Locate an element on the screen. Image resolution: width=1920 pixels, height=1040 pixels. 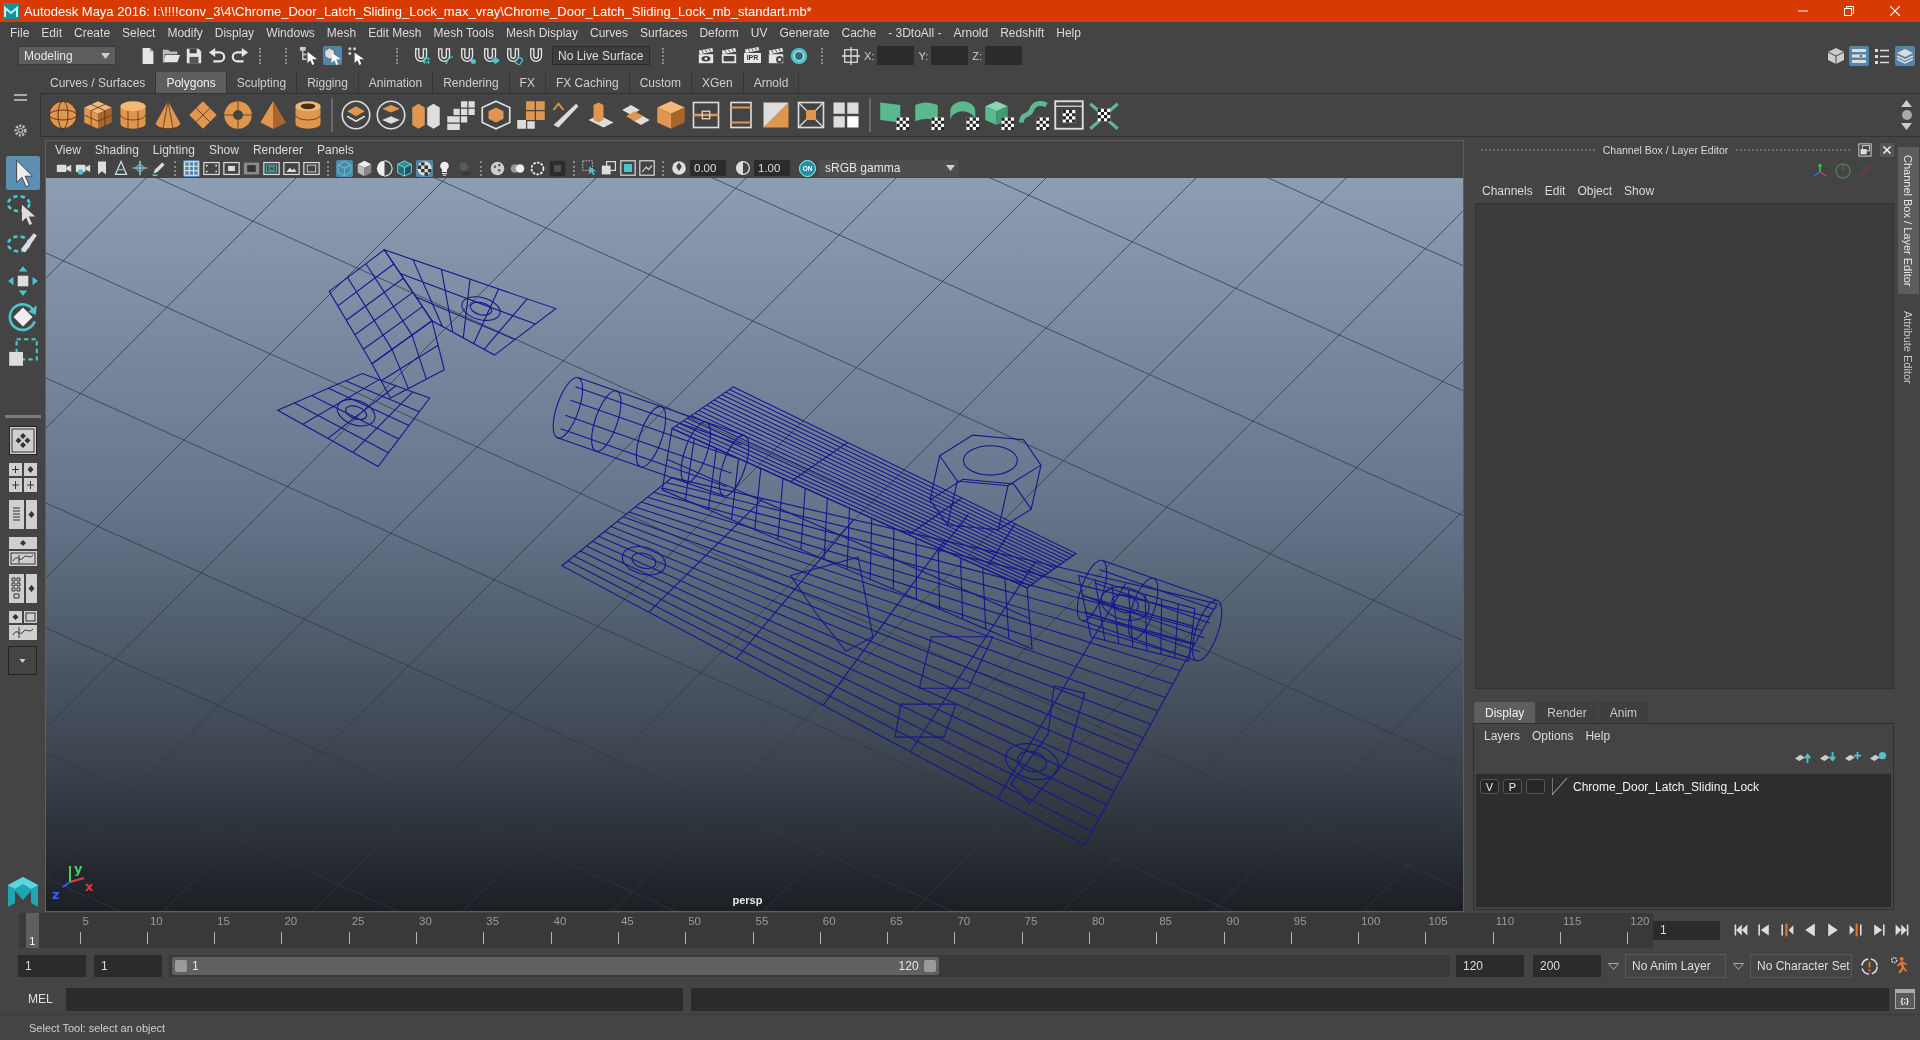
stacked-layout-icon is located at coordinates (22, 551).